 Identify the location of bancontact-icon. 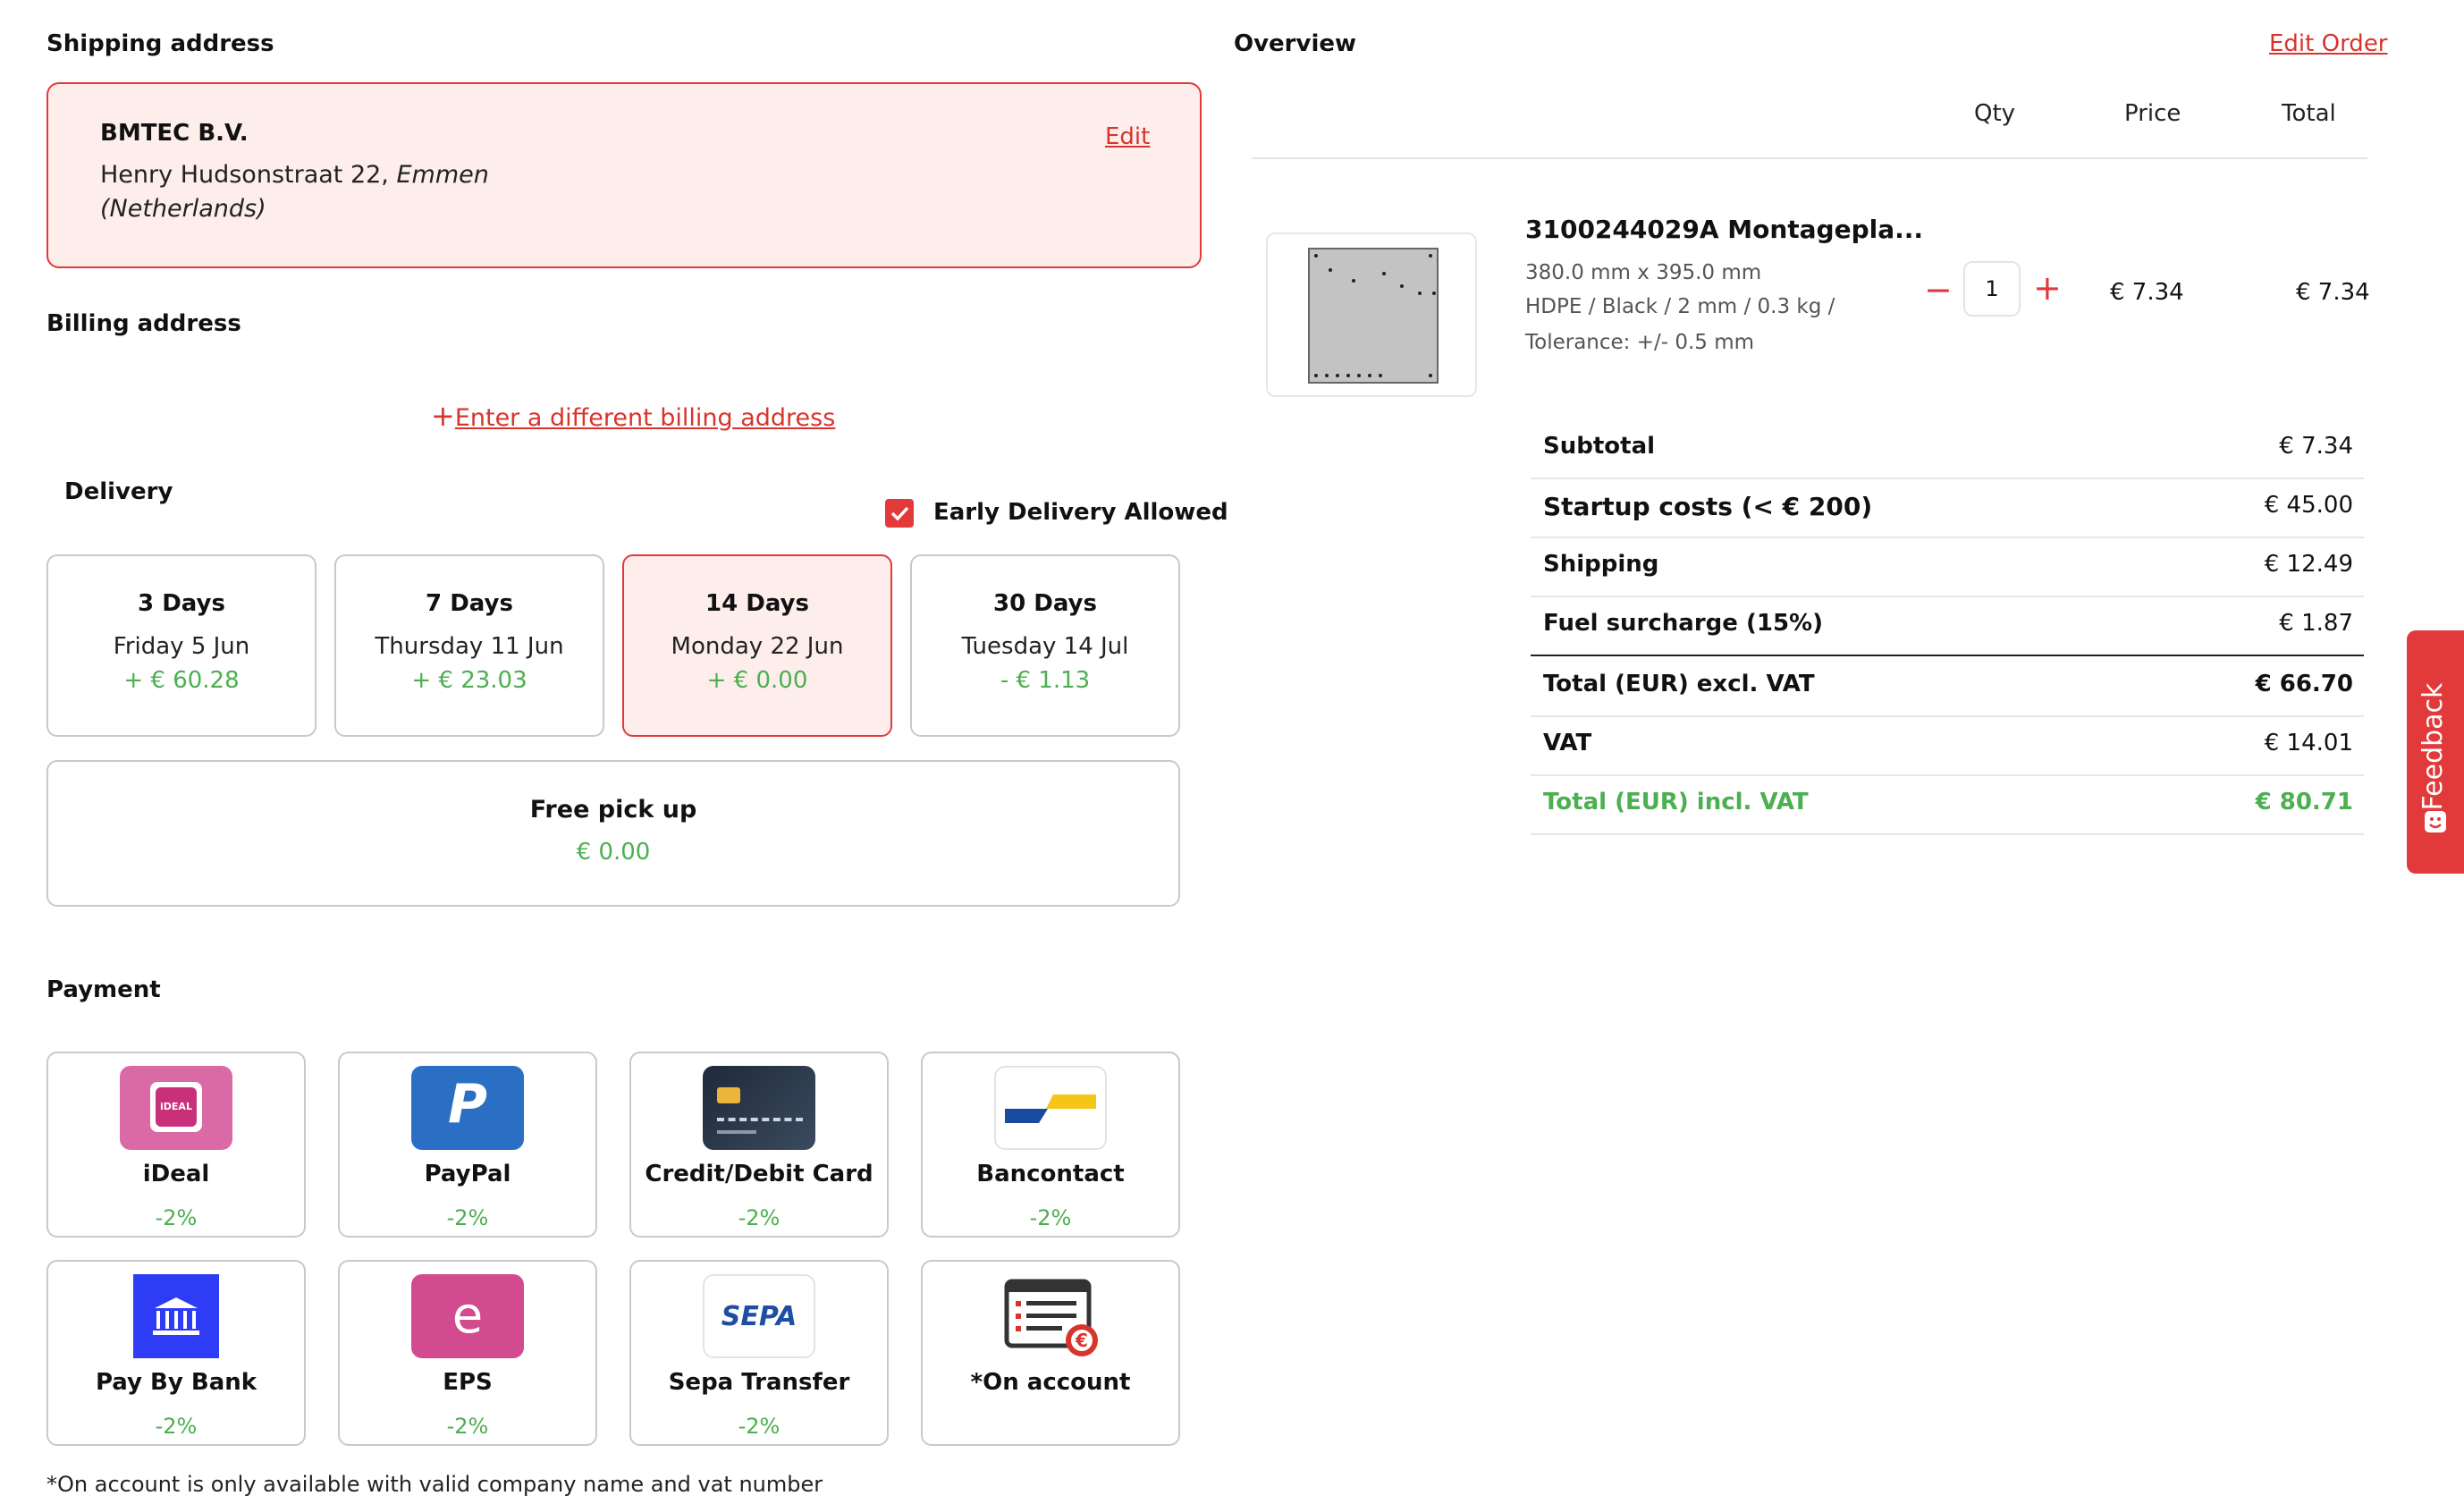
(1050, 1108).